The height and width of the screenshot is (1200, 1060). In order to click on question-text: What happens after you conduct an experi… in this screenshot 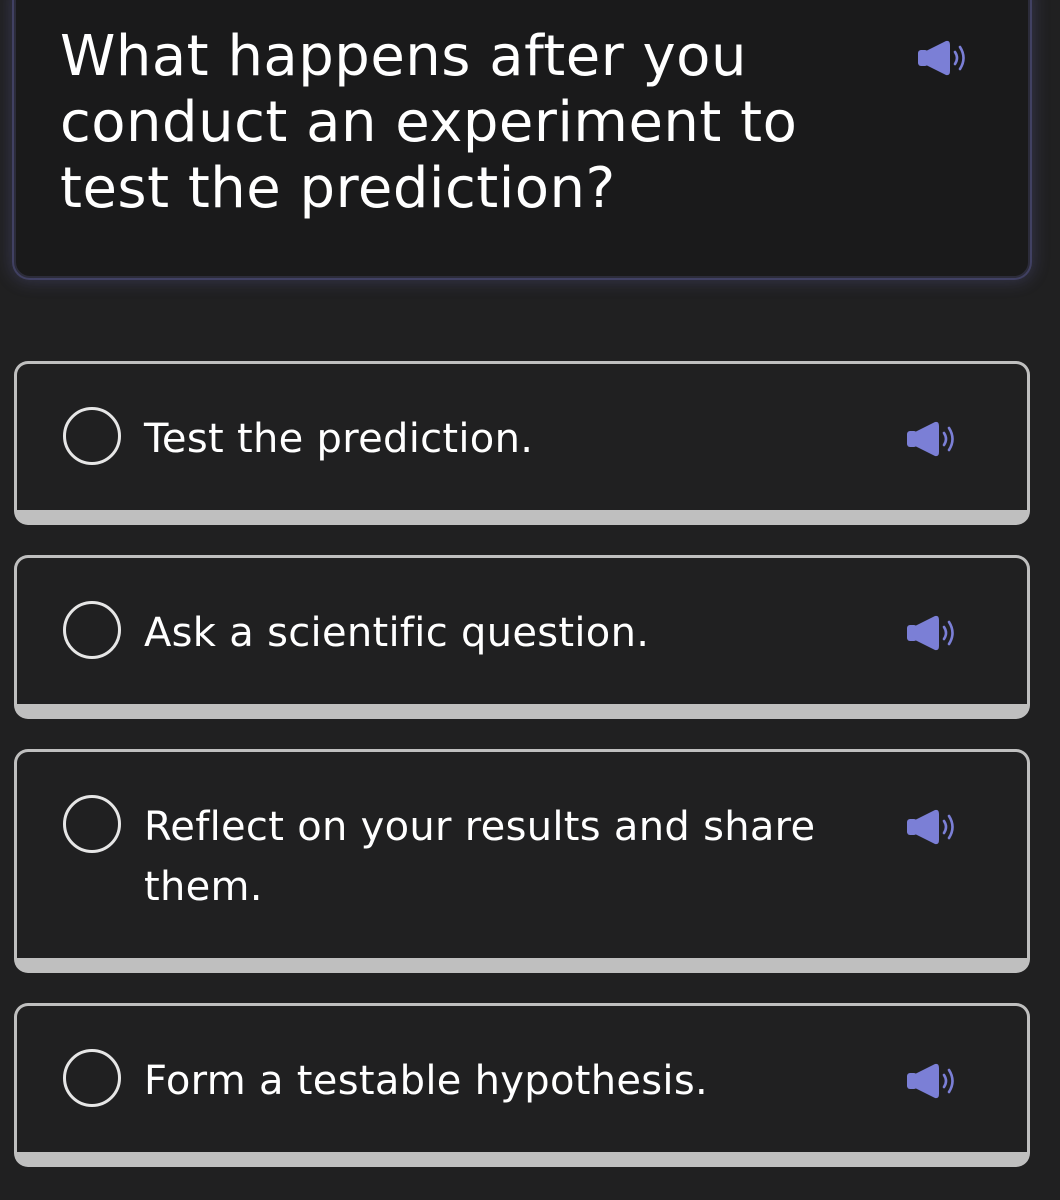, I will do `click(429, 122)`.